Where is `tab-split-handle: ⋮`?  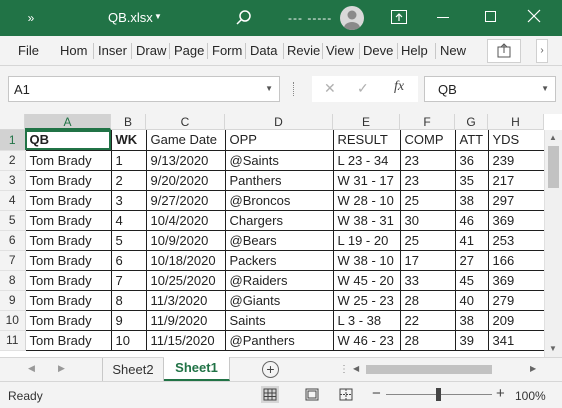
tab-split-handle: ⋮ is located at coordinates (344, 369).